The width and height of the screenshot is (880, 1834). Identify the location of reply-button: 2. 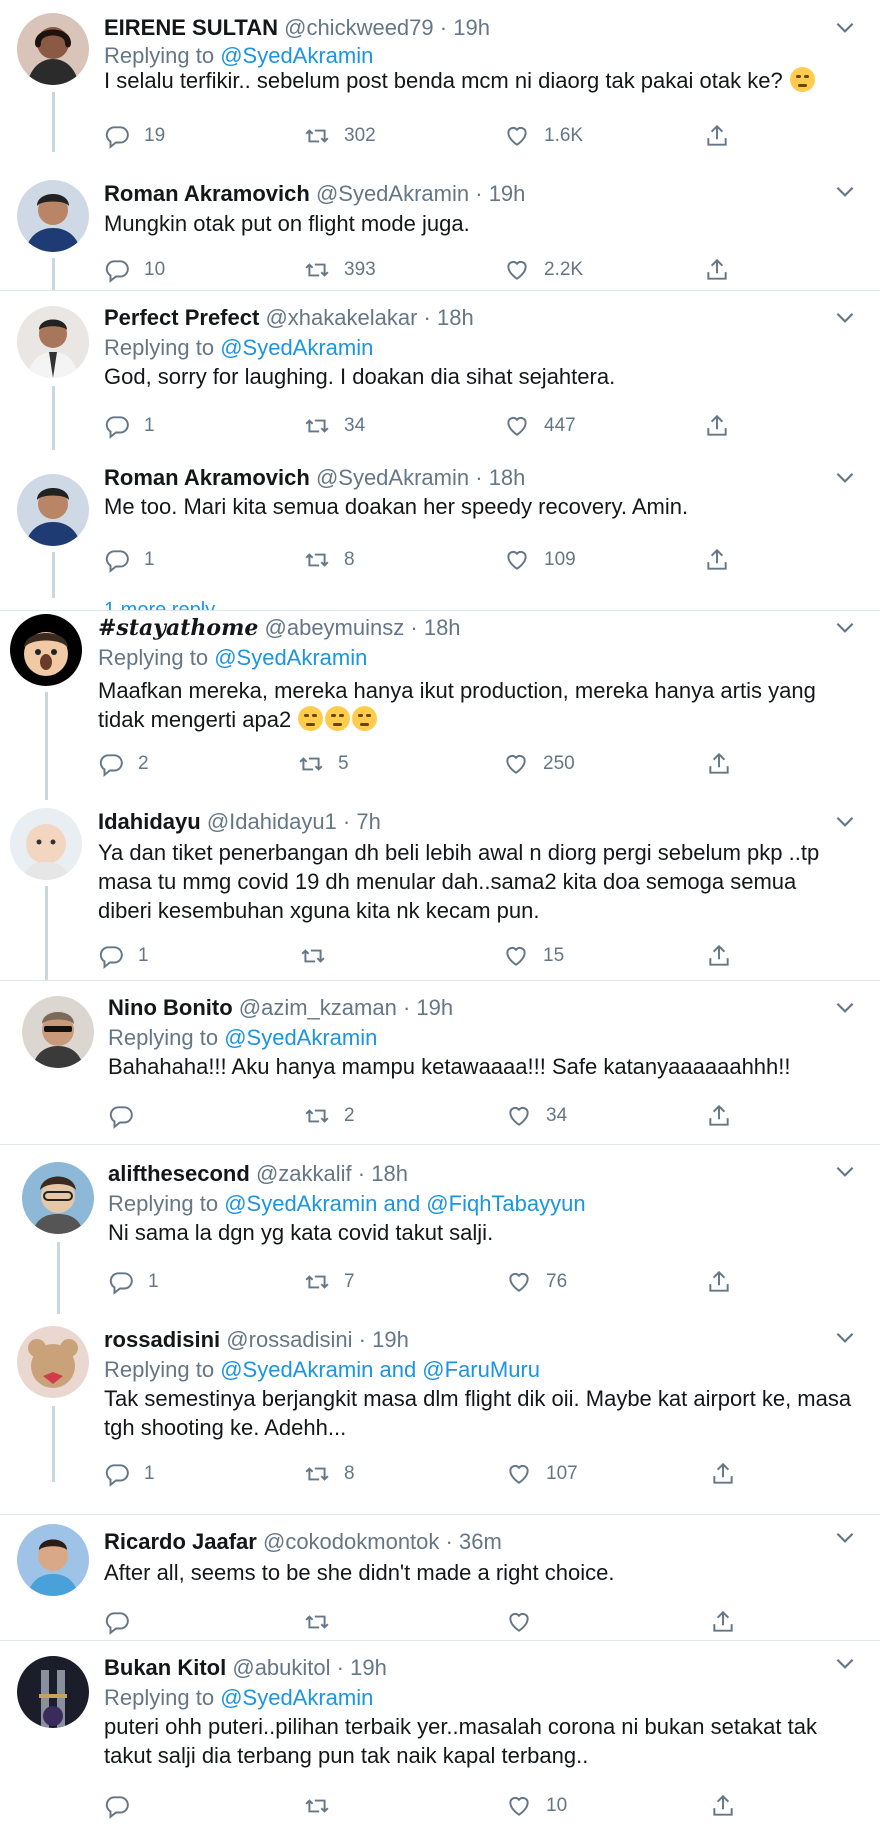
(123, 764).